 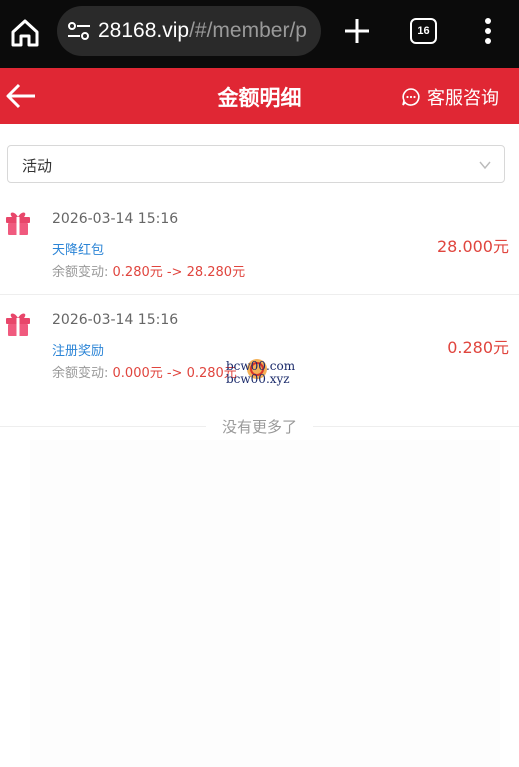 What do you see at coordinates (488, 31) in the screenshot?
I see `more-vert-icon` at bounding box center [488, 31].